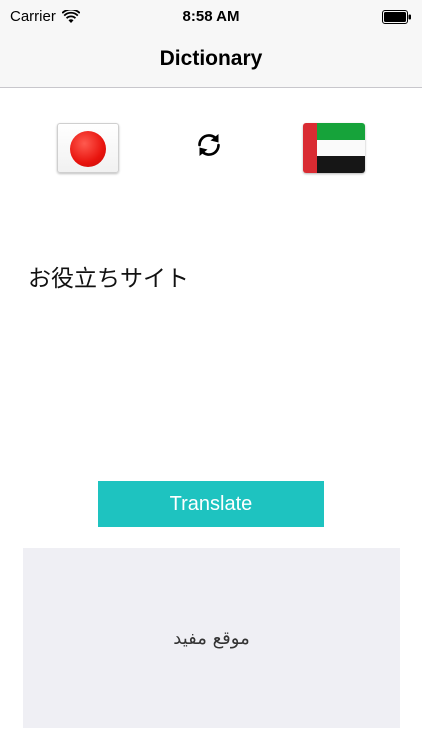 Image resolution: width=422 pixels, height=750 pixels. I want to click on swap-languages-button, so click(209, 145).